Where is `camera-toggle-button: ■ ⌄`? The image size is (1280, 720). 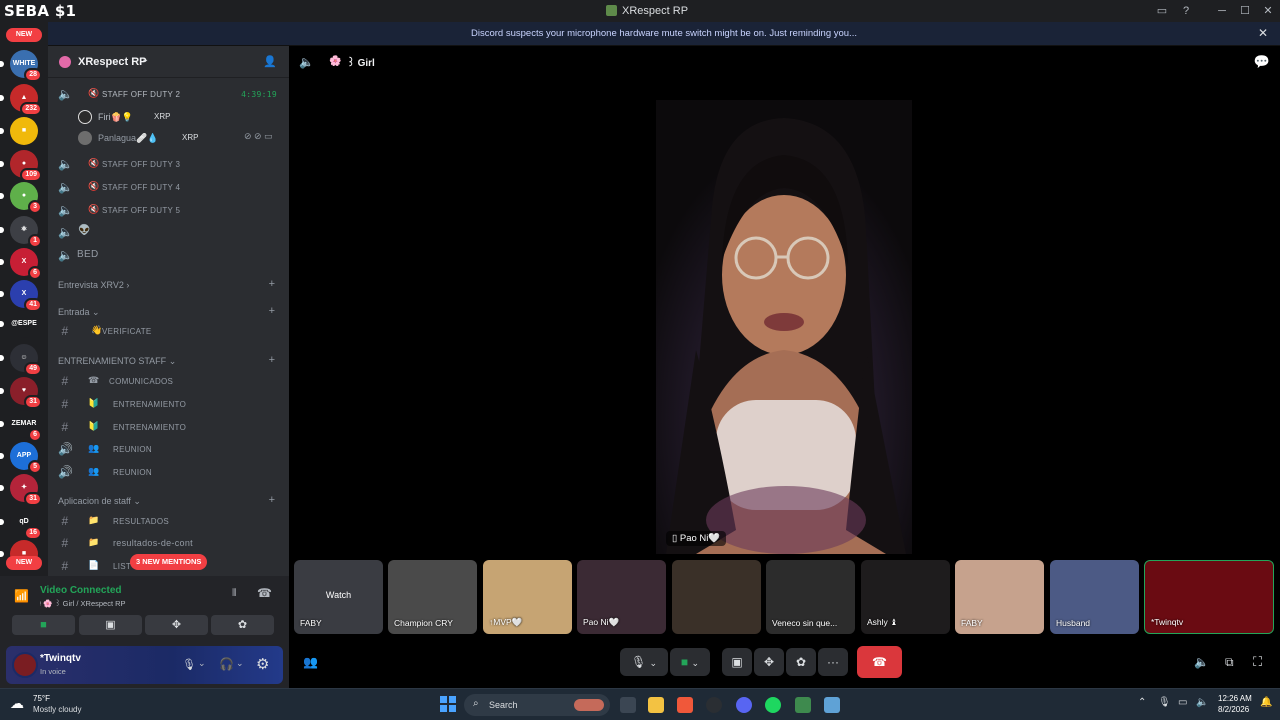
camera-toggle-button: ■ ⌄ is located at coordinates (690, 662).